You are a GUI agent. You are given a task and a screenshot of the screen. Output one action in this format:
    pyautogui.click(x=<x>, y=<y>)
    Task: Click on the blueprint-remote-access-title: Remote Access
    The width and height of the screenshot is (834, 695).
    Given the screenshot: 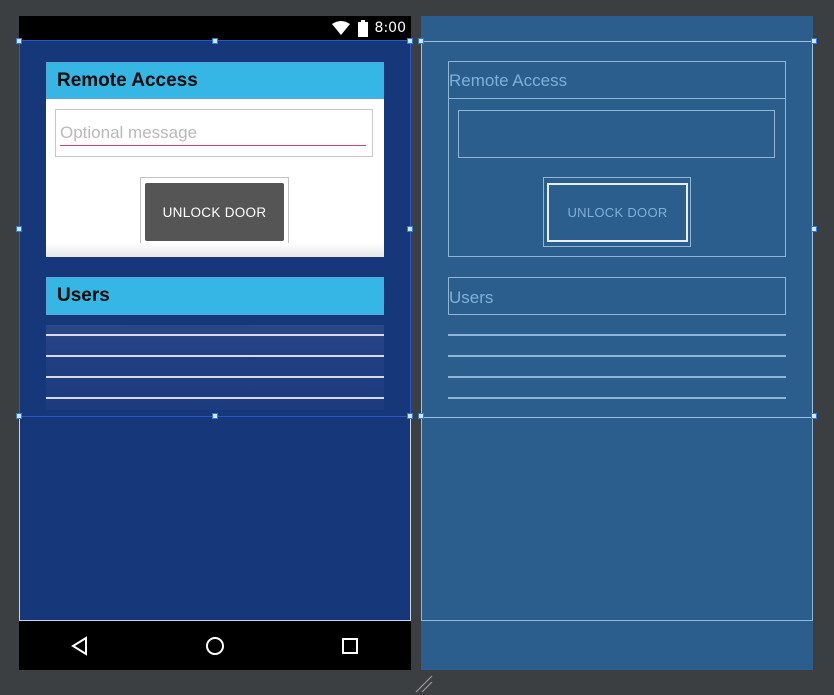 What is the action you would take?
    pyautogui.click(x=617, y=80)
    